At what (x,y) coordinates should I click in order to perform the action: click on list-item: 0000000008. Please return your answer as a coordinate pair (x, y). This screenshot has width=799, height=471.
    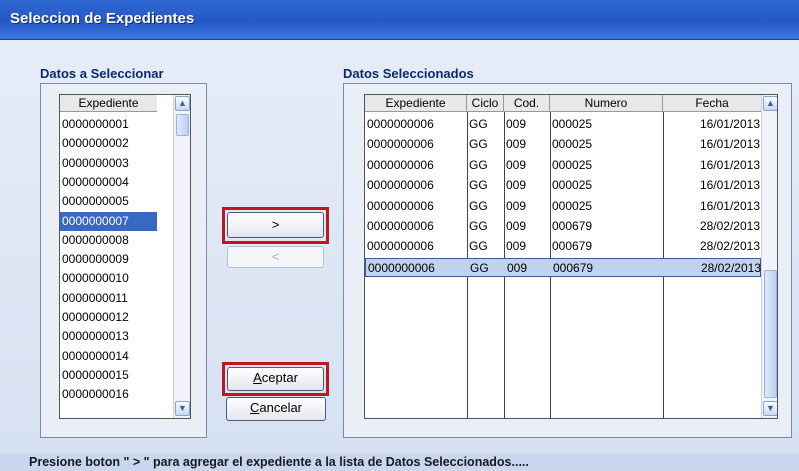
    Looking at the image, I should click on (116, 240).